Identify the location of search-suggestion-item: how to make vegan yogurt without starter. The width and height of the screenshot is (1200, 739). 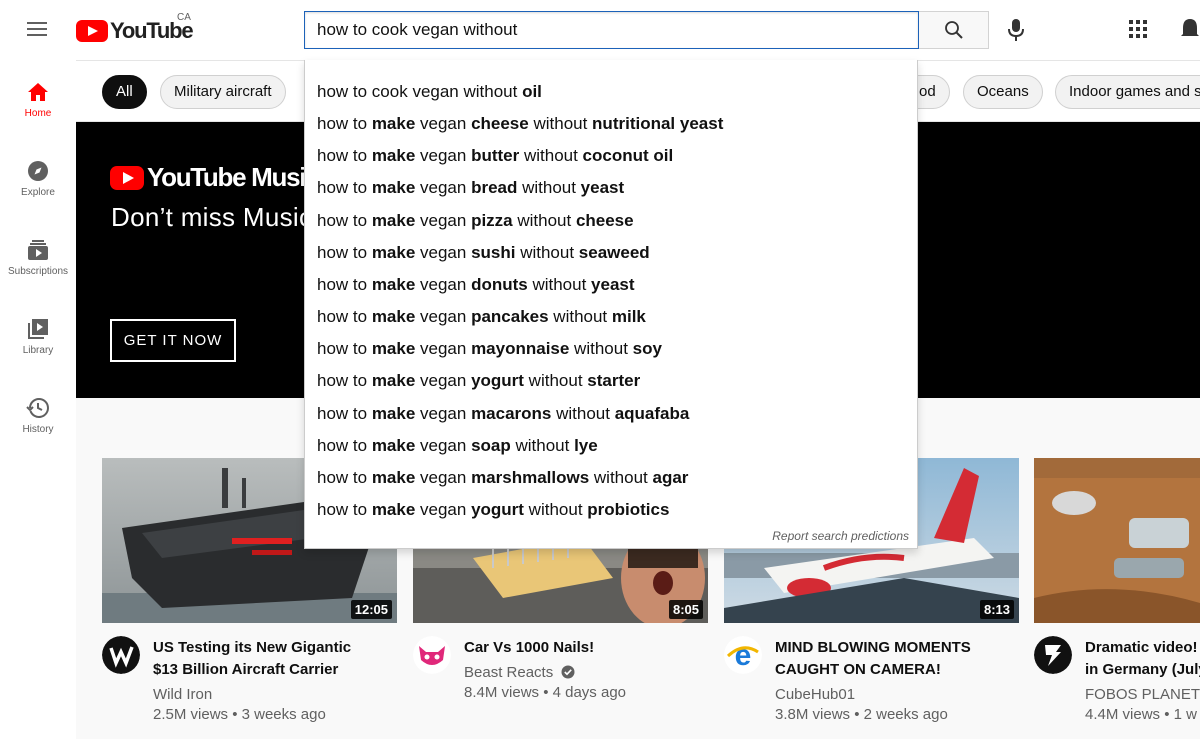
(478, 381).